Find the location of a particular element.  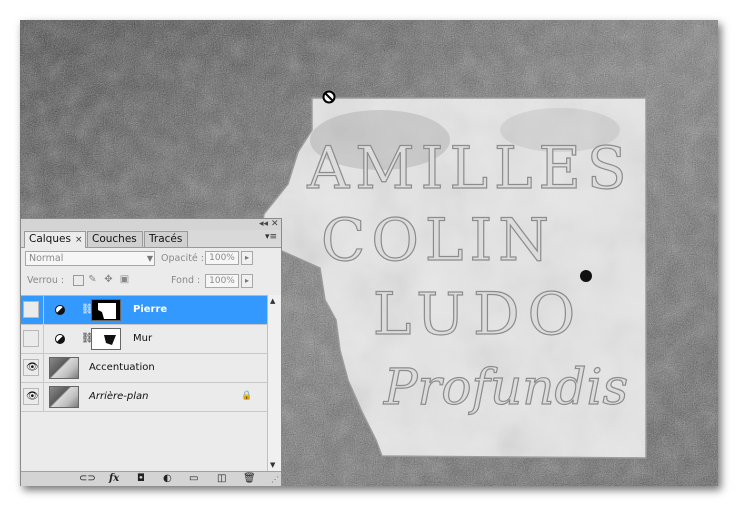

resize-grip-icon: ⋰ is located at coordinates (275, 479).